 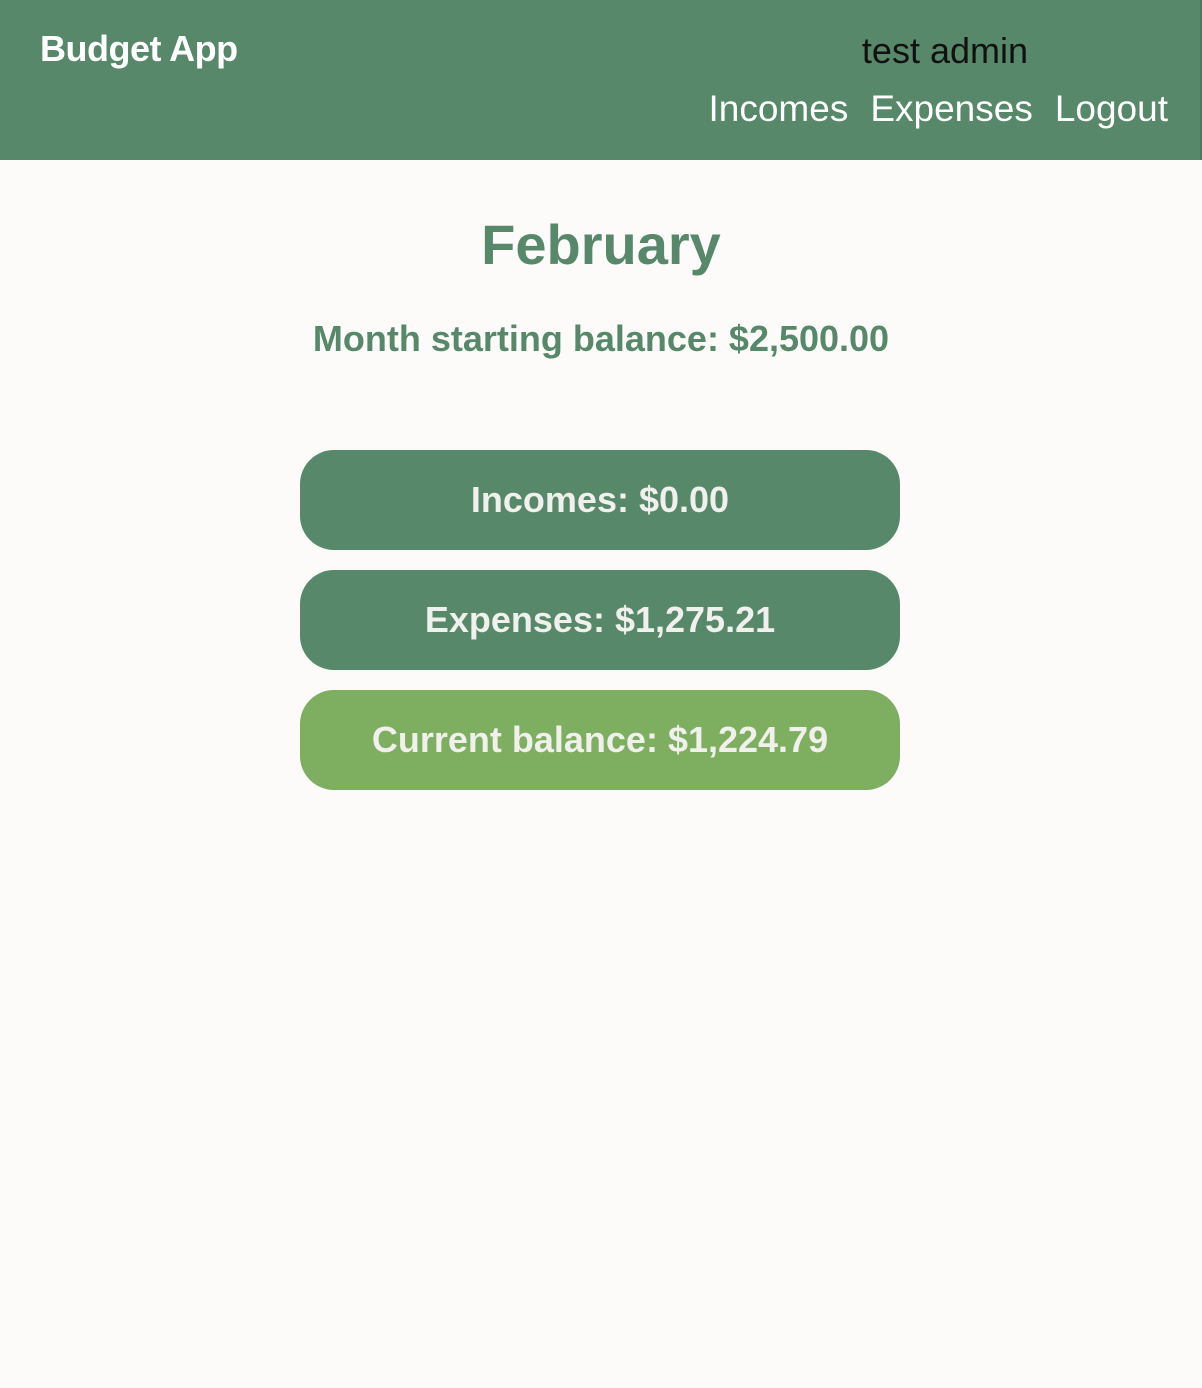 What do you see at coordinates (1111, 109) in the screenshot?
I see `nav-link-logout: Logout` at bounding box center [1111, 109].